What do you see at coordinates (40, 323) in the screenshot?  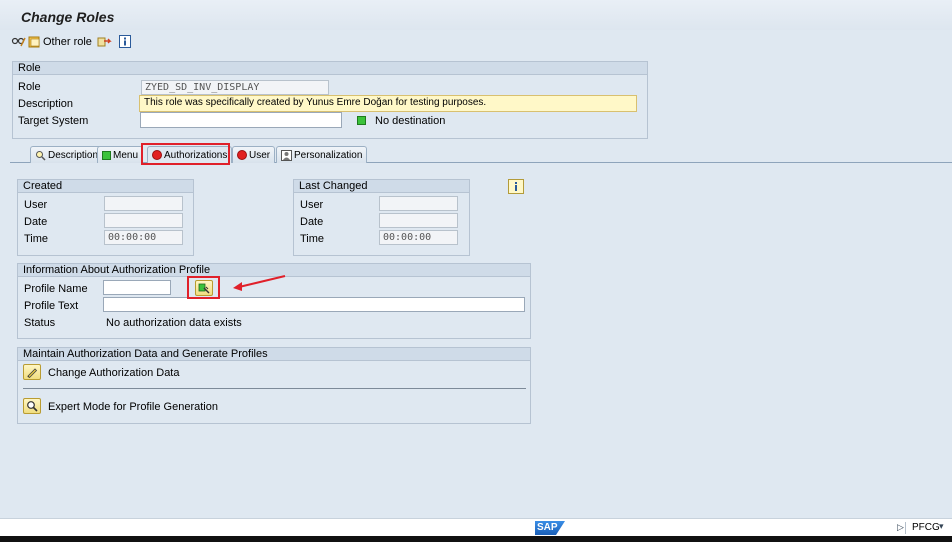 I see `status-label: Status` at bounding box center [40, 323].